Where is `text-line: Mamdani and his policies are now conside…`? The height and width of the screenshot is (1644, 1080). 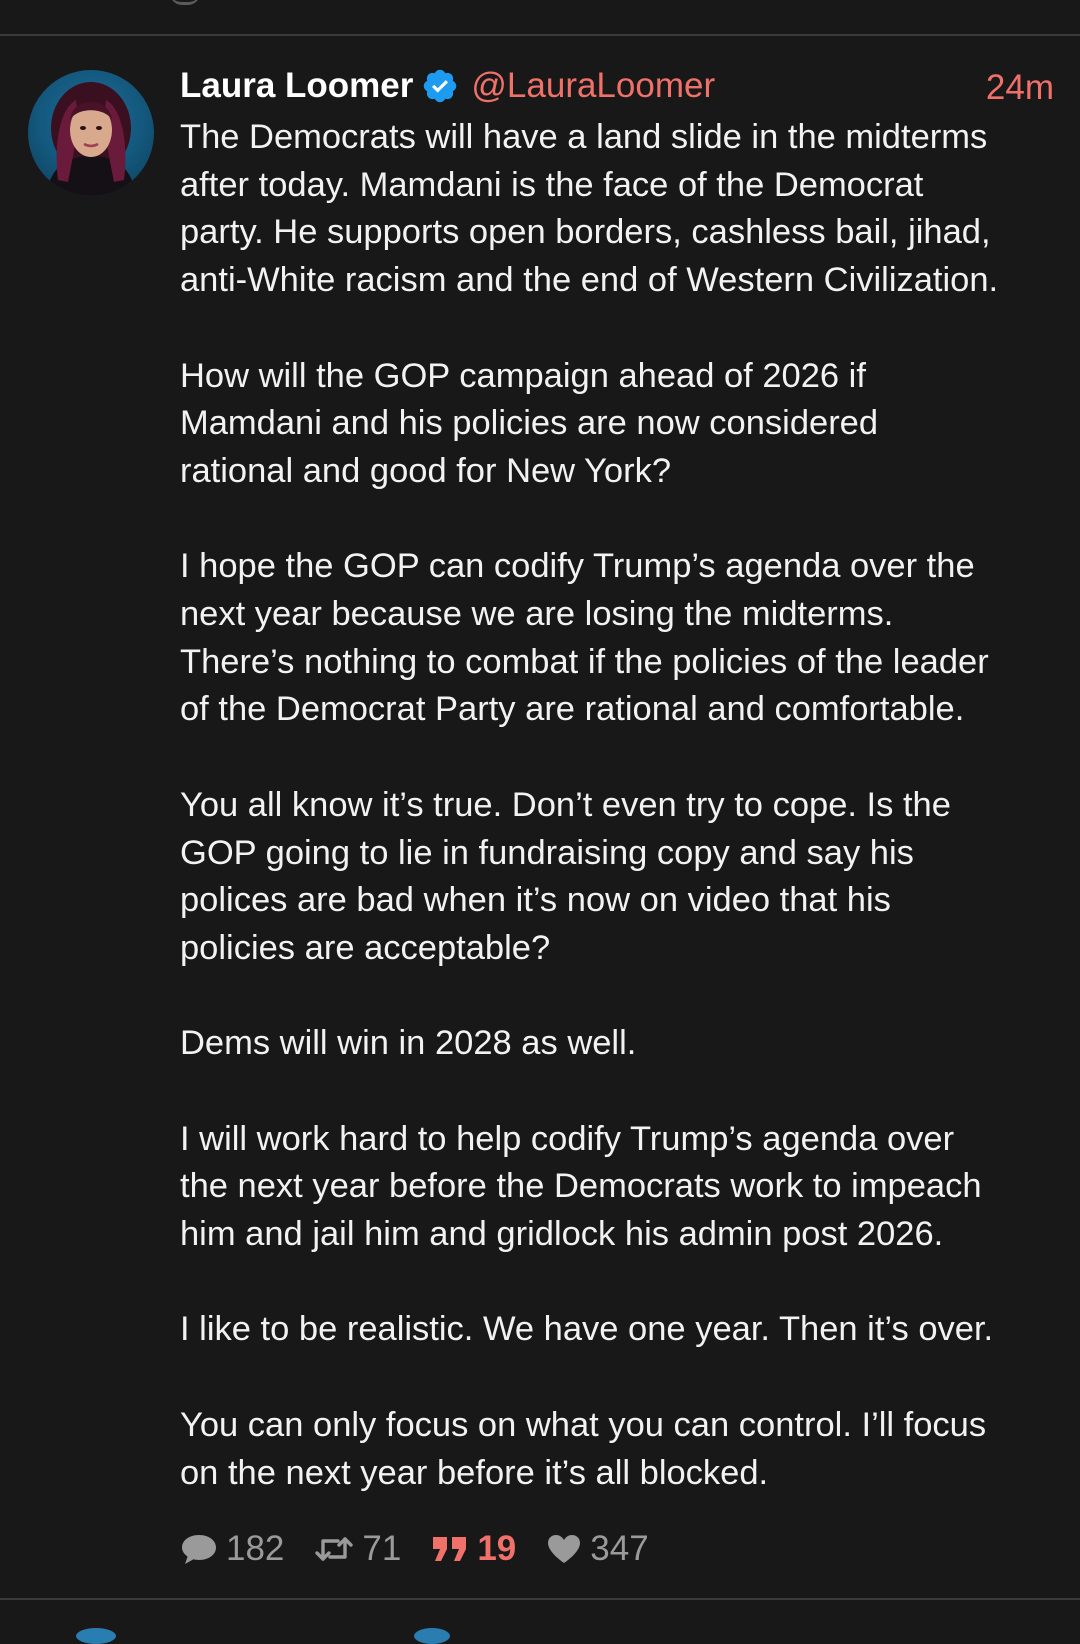 text-line: Mamdani and his policies are now conside… is located at coordinates (529, 423).